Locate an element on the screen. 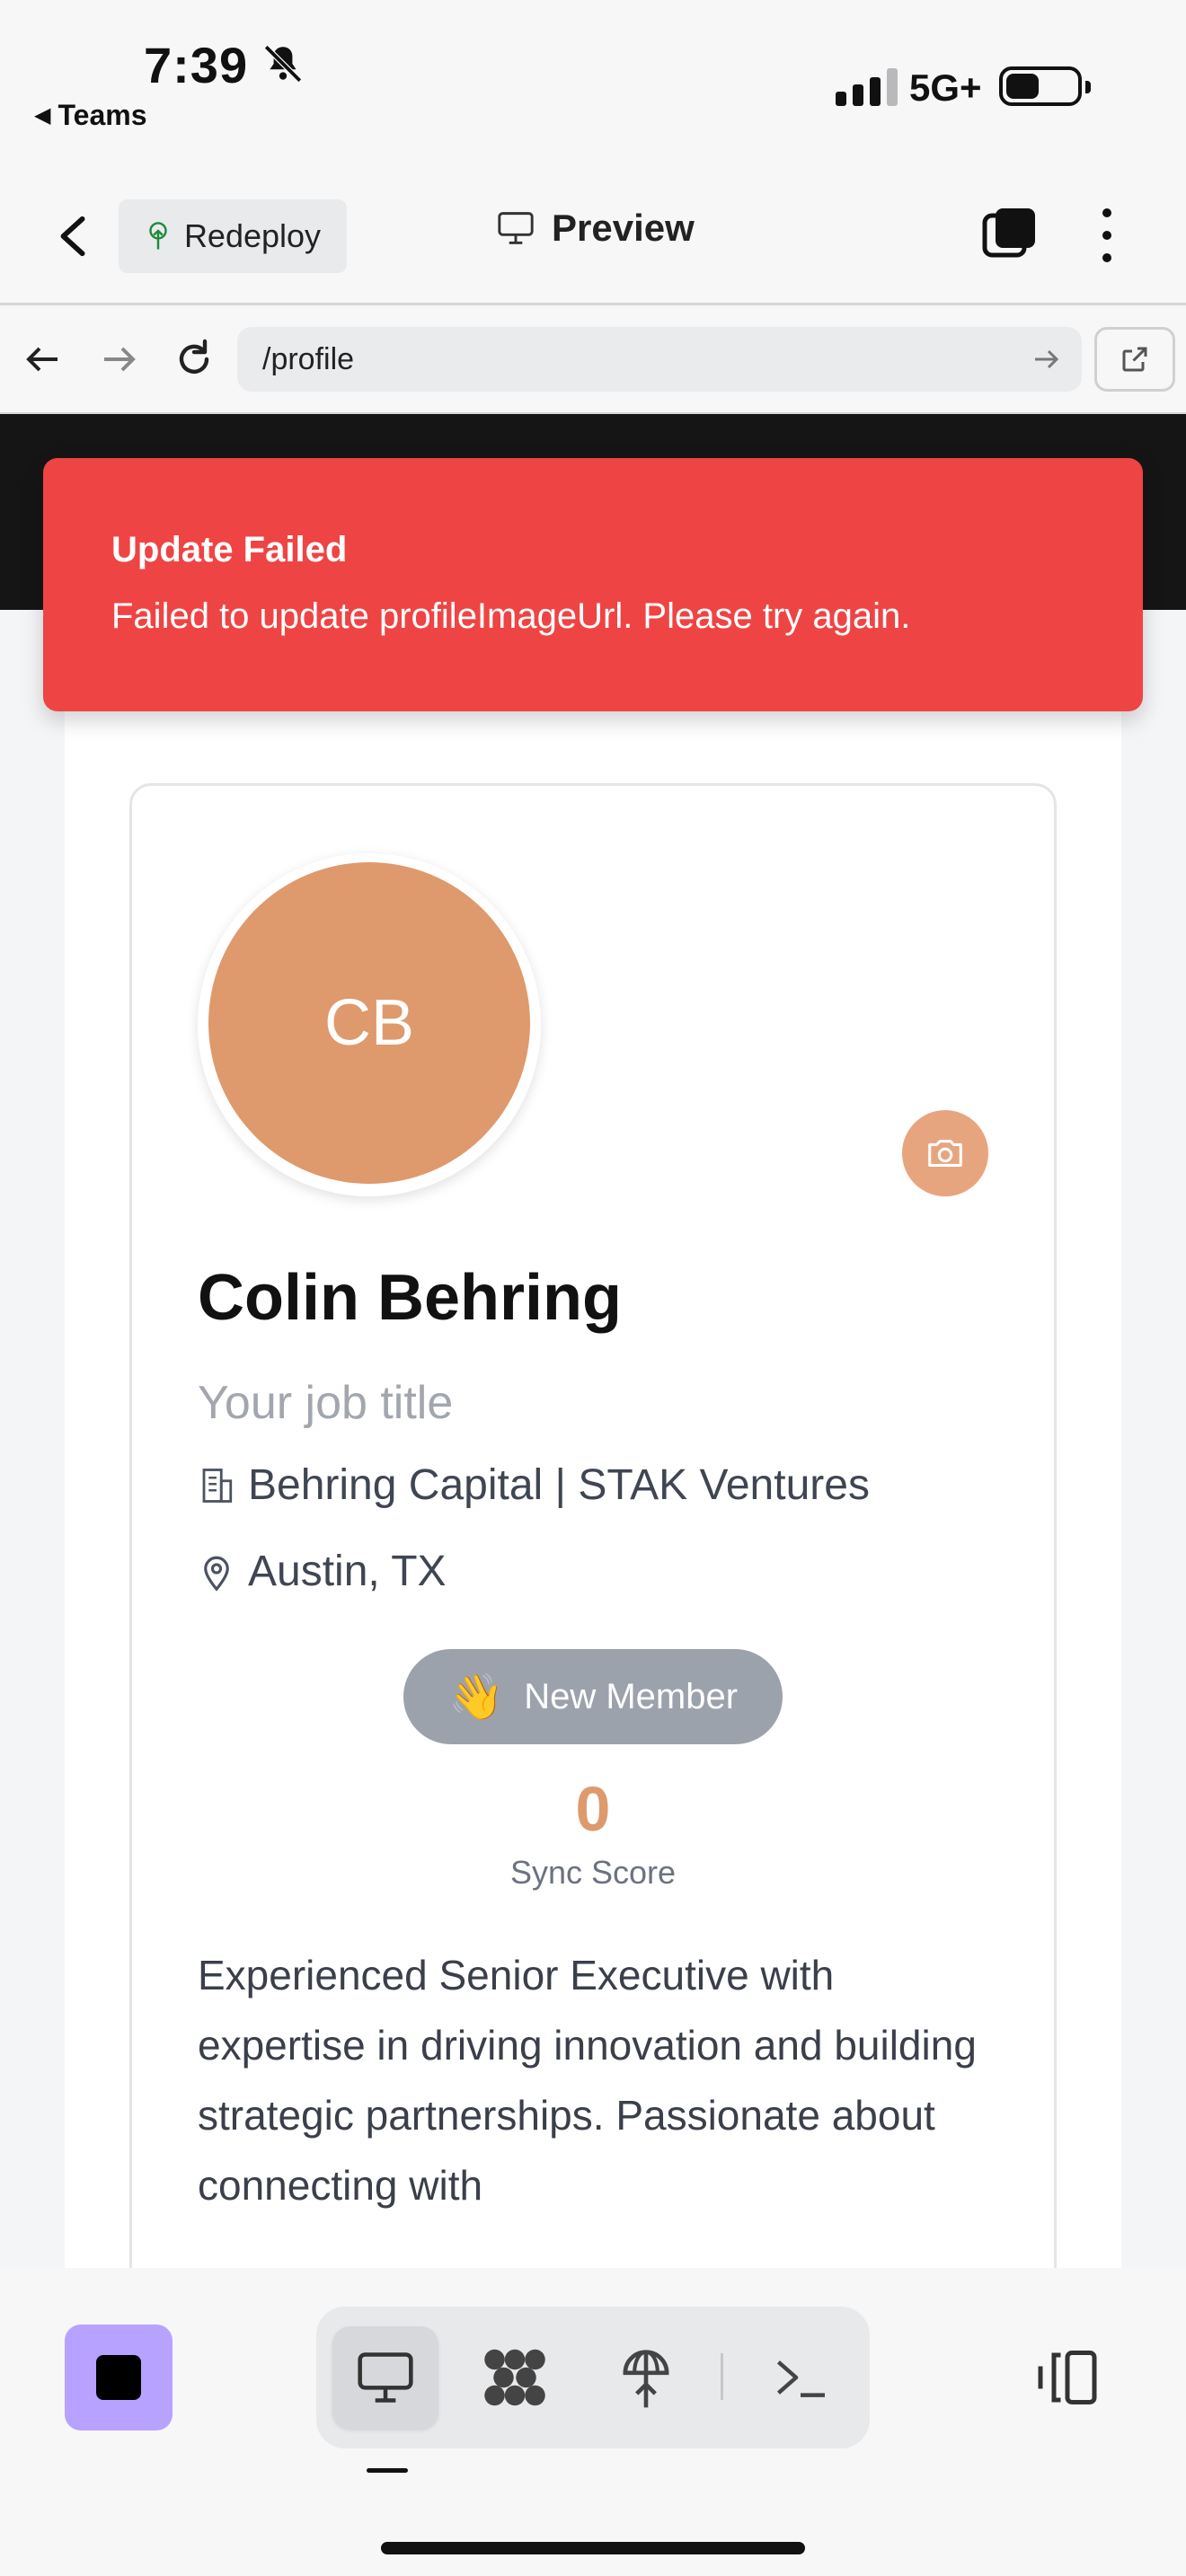  back-app-label: Teams is located at coordinates (102, 115).